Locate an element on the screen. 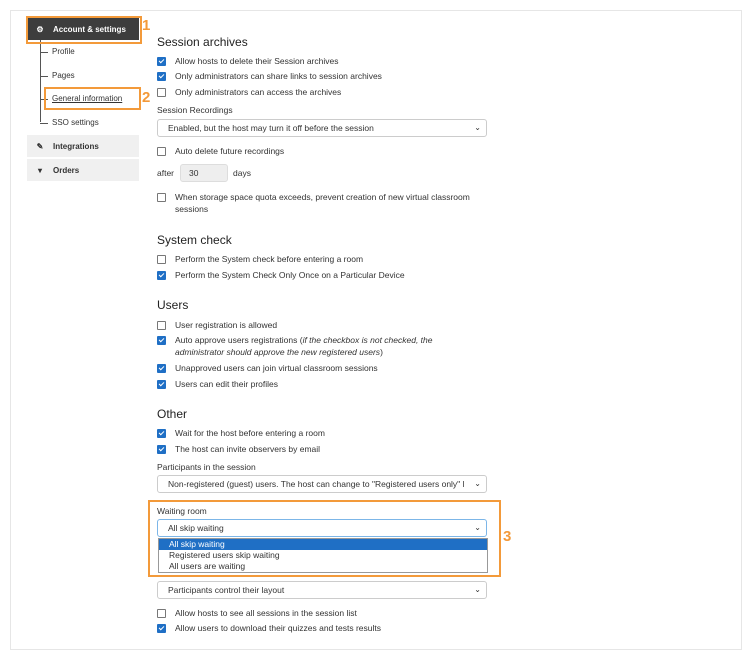  dropdown-option: All users are waiting is located at coordinates (323, 566).